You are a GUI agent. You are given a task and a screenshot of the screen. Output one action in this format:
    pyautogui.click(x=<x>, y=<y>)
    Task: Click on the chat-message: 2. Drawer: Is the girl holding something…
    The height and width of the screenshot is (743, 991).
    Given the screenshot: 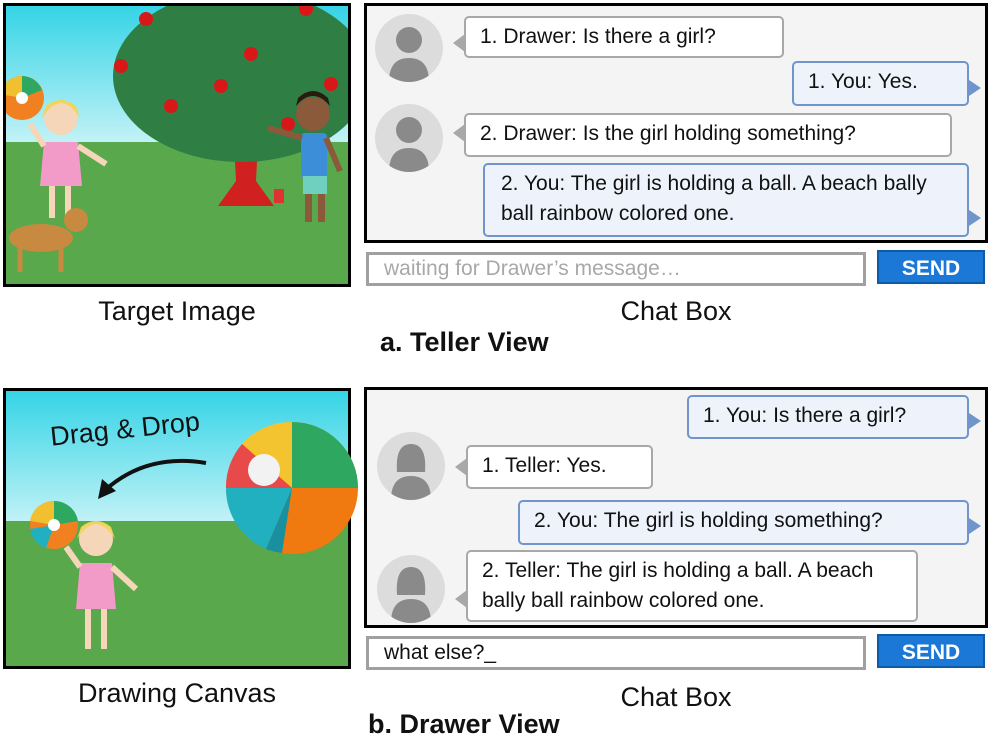 What is the action you would take?
    pyautogui.click(x=708, y=135)
    